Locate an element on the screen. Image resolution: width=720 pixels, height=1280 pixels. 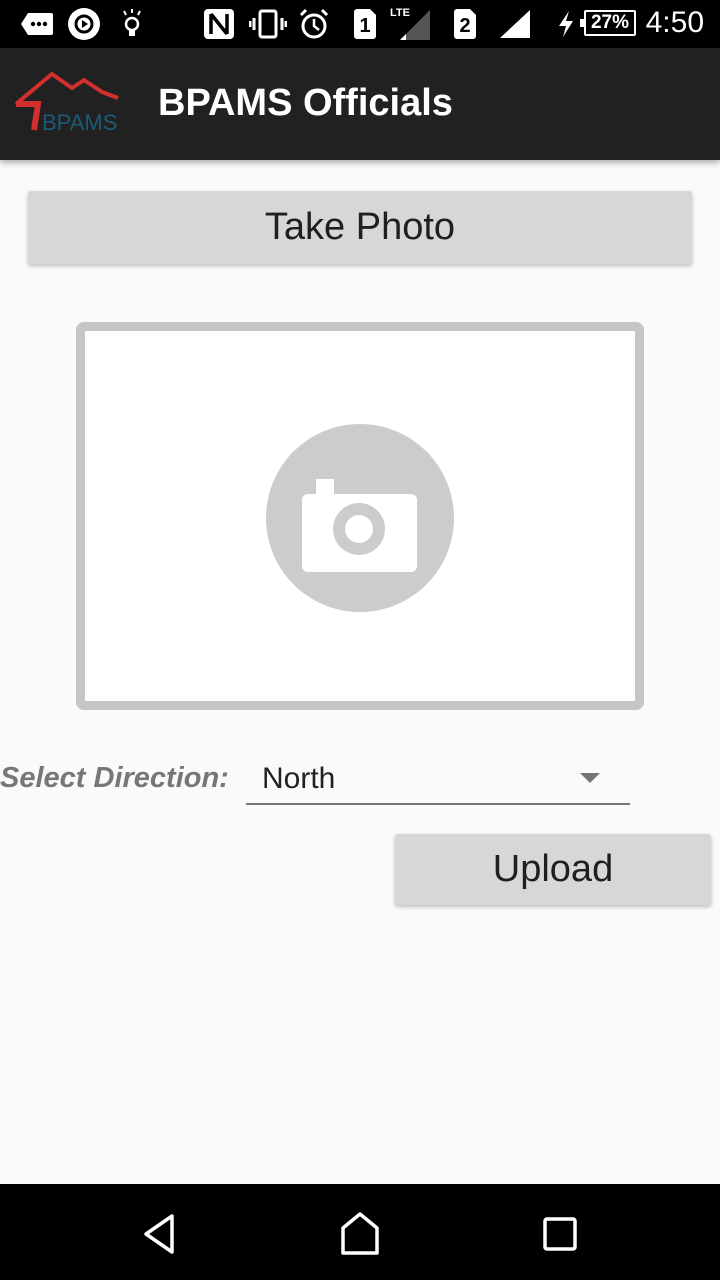
sim2-icon: 2 is located at coordinates (465, 24).